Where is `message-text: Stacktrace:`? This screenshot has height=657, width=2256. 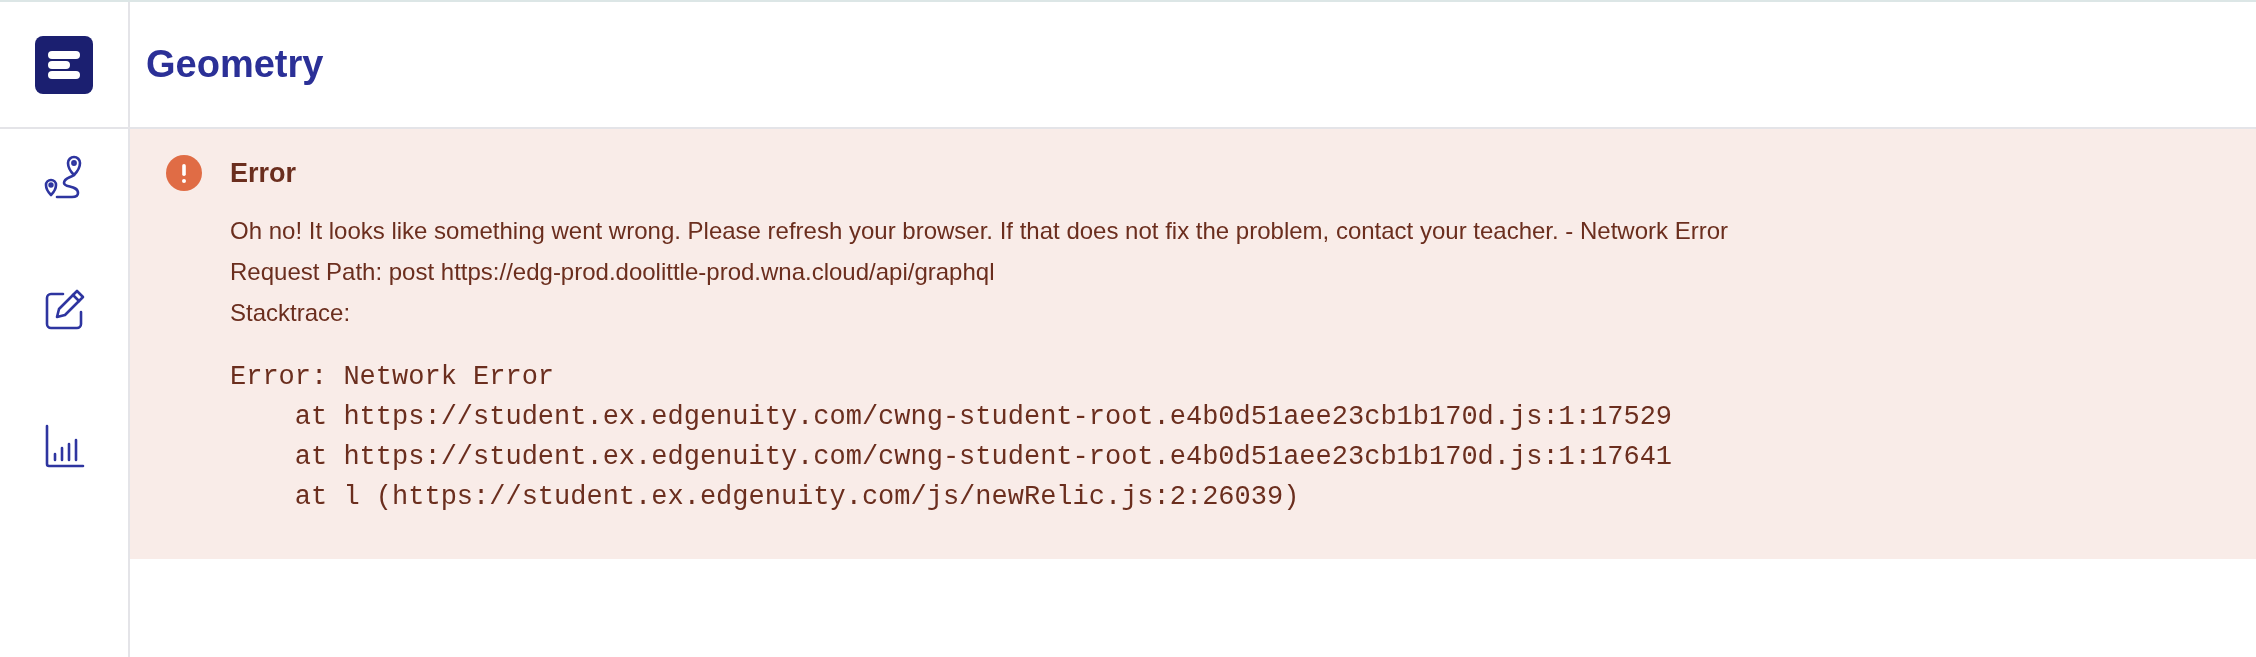
message-text: Stacktrace: is located at coordinates (291, 313).